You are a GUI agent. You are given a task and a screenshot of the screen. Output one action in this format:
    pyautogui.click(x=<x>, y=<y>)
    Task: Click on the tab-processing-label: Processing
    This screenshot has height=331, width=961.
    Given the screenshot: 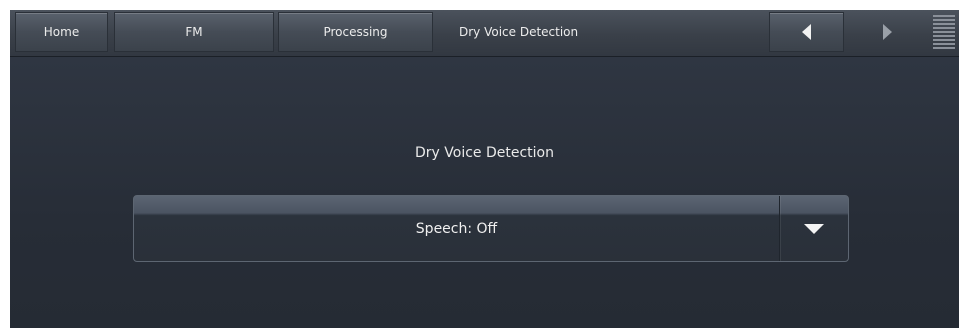 What is the action you would take?
    pyautogui.click(x=355, y=32)
    